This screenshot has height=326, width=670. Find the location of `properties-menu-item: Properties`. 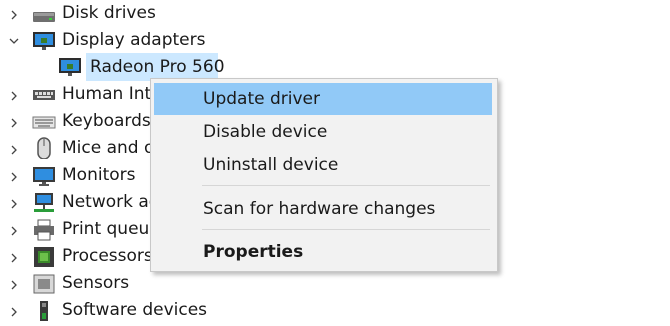

properties-menu-item: Properties is located at coordinates (323, 252).